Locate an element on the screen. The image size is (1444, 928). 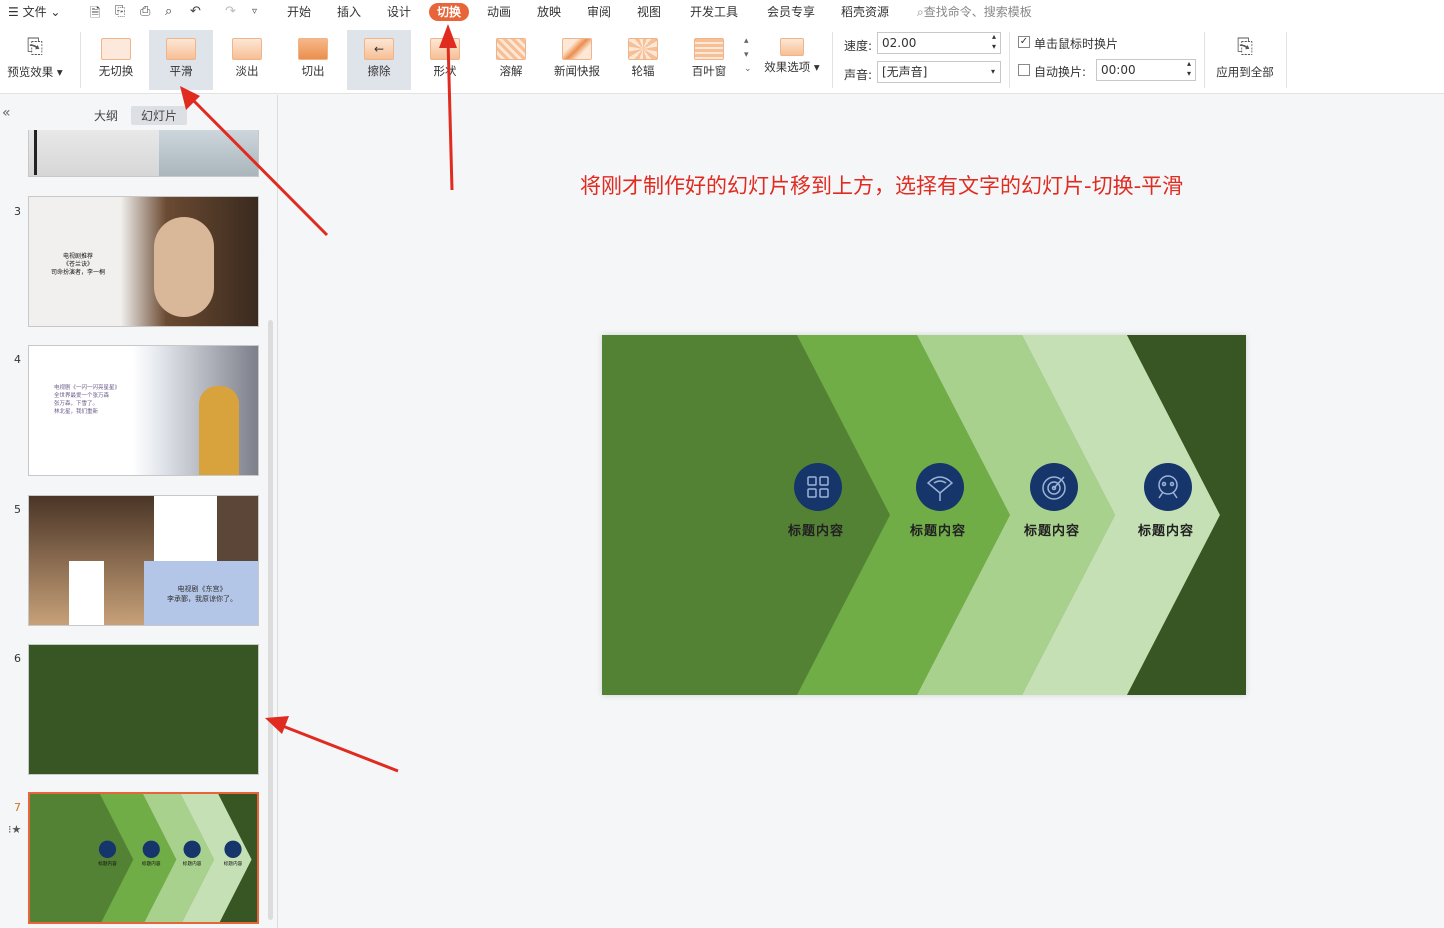
file-menu: ☰ 文件 ⌄ is located at coordinates (34, 12).